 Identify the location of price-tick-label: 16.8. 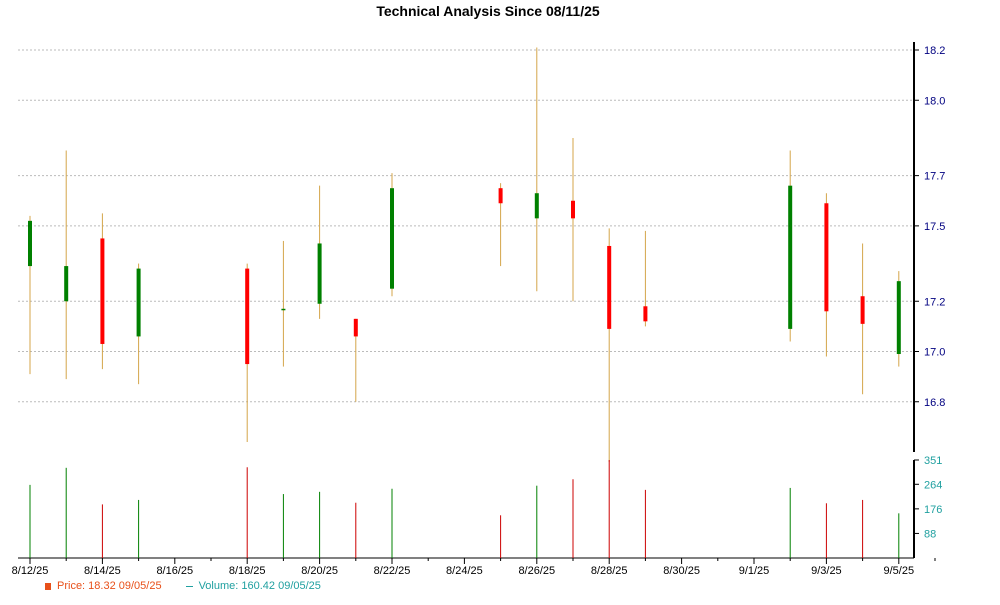
(934, 403).